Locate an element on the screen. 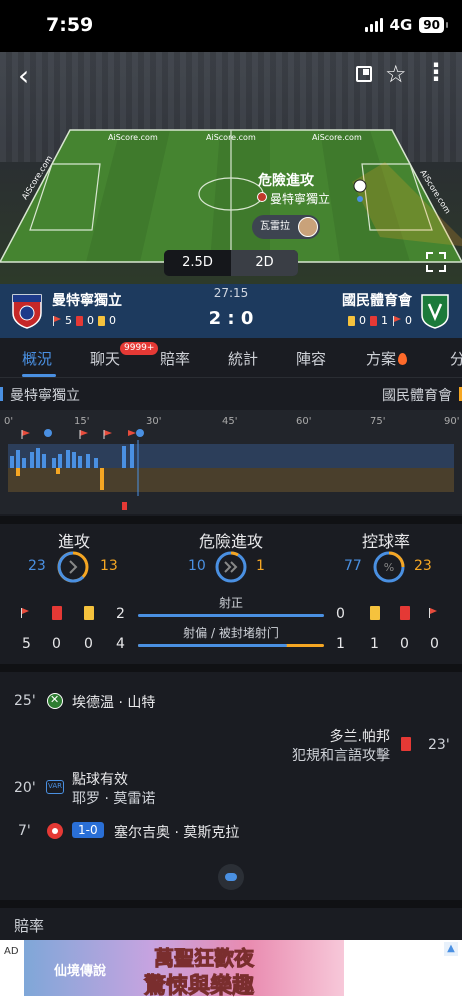  away-red-cards: 1 is located at coordinates (384, 320).